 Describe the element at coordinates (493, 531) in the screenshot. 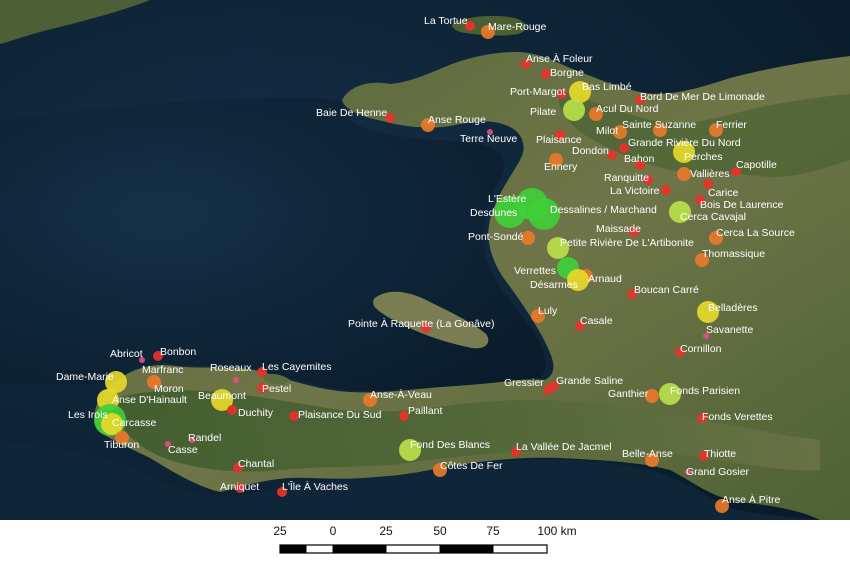

I see `scale-tick-label: 75` at that location.